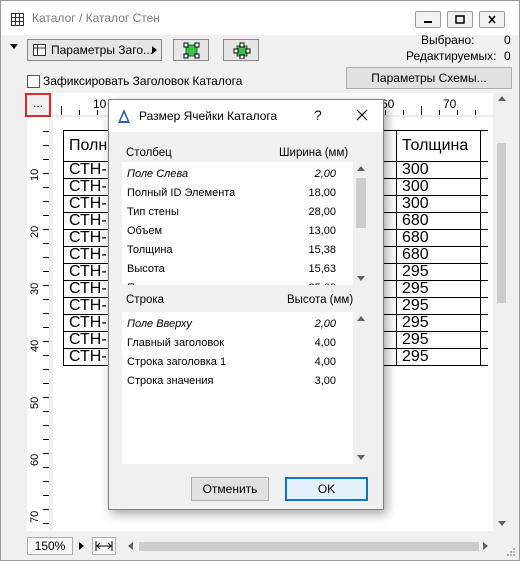  Describe the element at coordinates (33, 81) in the screenshot. I see `fix-header-checkbox` at that location.